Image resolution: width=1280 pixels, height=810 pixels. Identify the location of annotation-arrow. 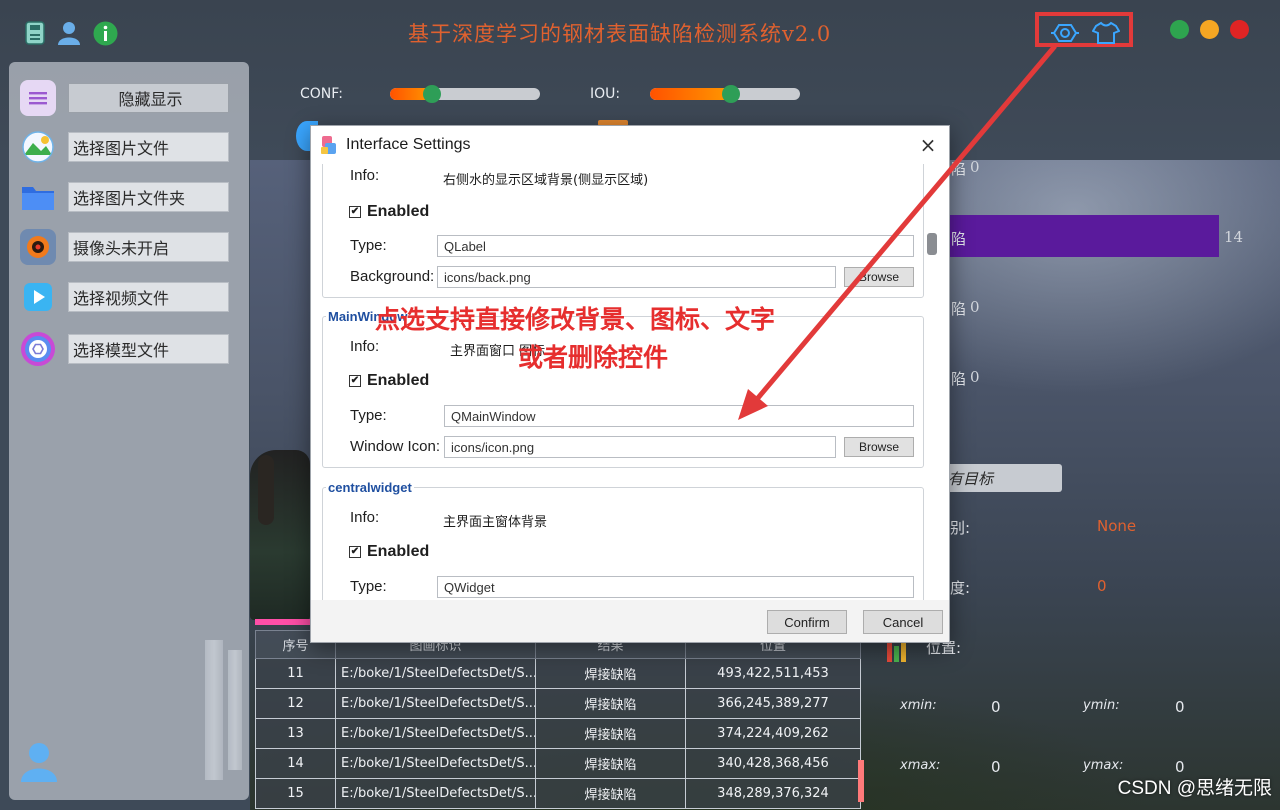
(897, 232).